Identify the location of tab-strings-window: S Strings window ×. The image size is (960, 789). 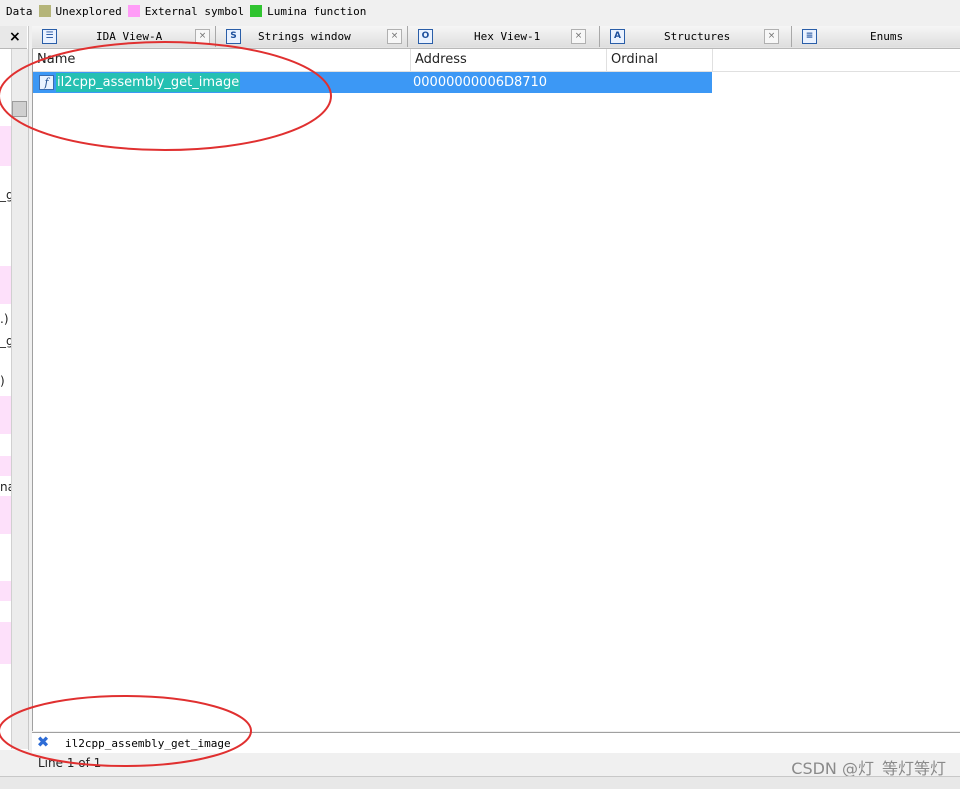
(312, 36).